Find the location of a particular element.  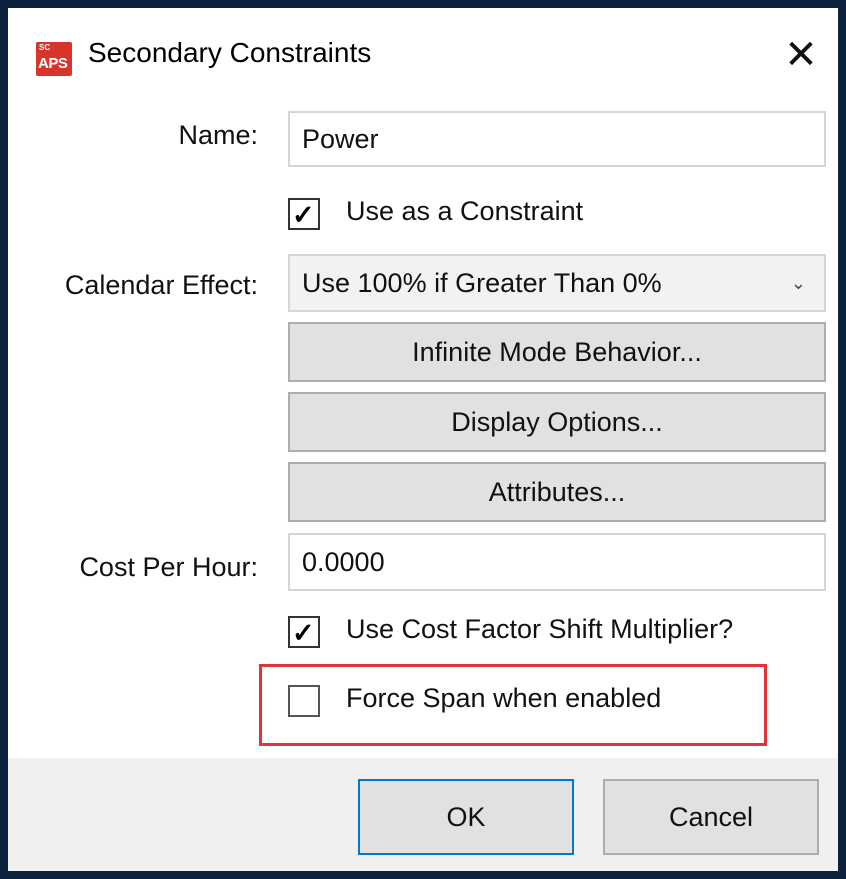

dialog-footer: OK Cancel is located at coordinates (423, 814).